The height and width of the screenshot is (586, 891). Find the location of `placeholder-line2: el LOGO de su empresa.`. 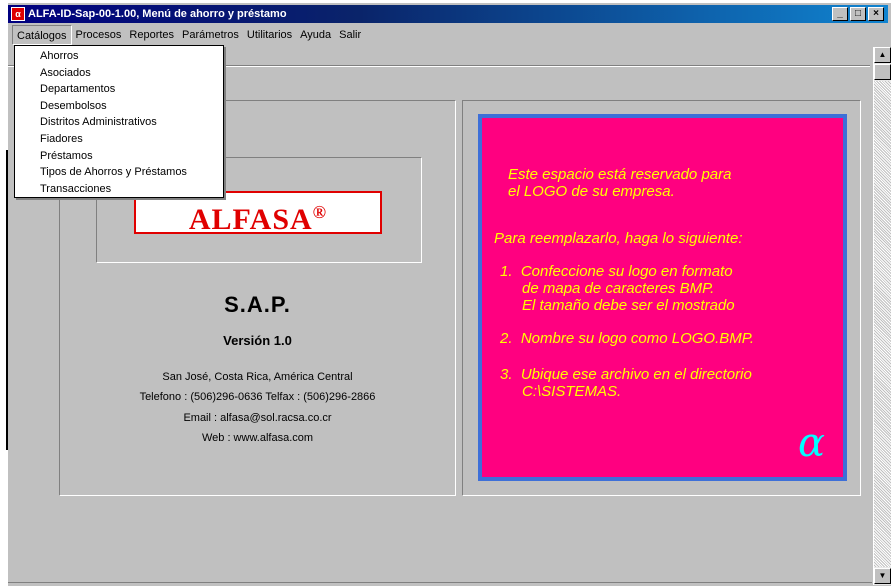

placeholder-line2: el LOGO de su empresa. is located at coordinates (591, 191).